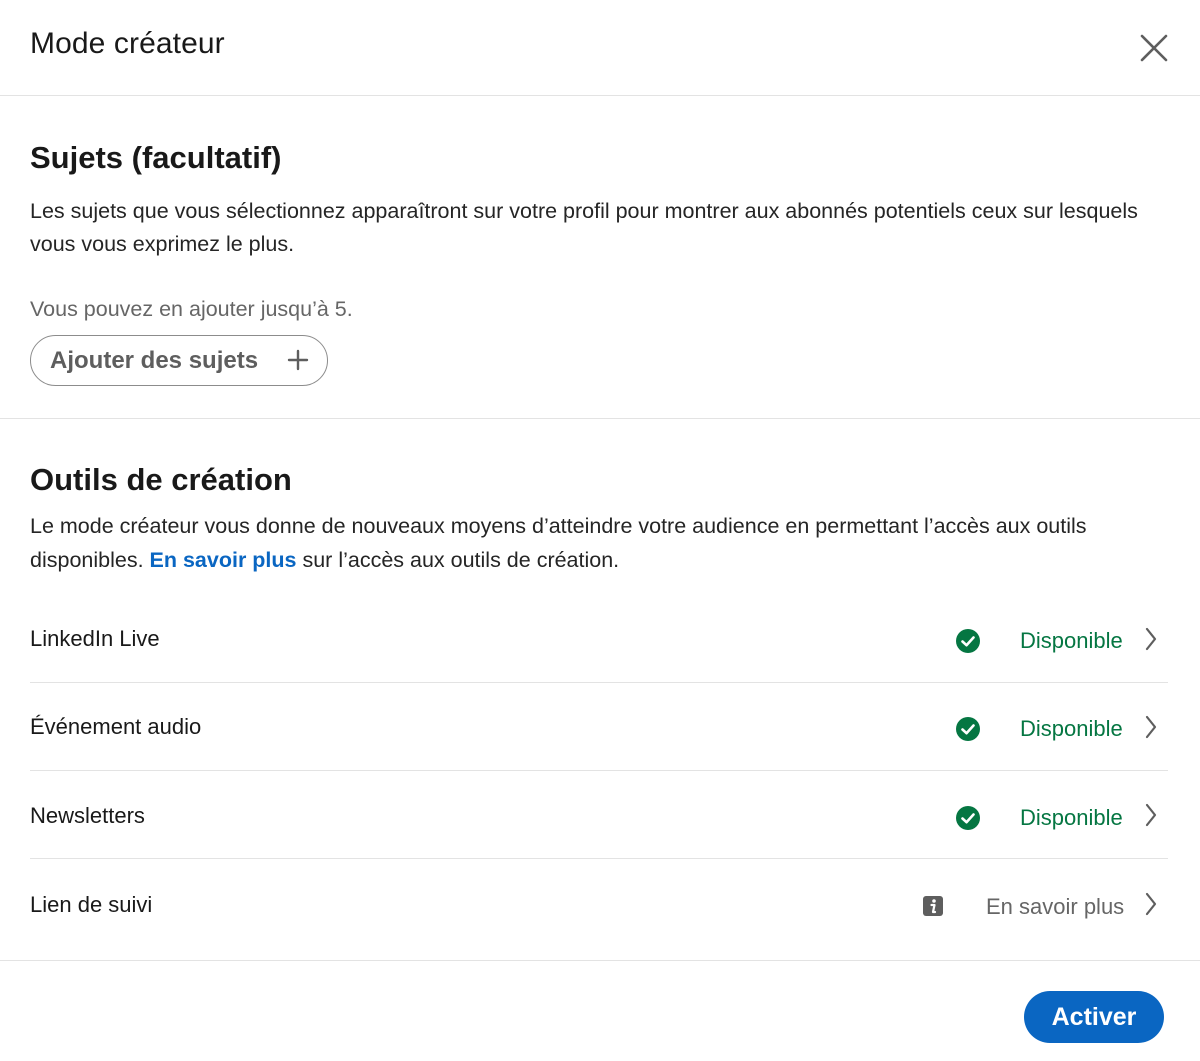  I want to click on close-button, so click(1154, 48).